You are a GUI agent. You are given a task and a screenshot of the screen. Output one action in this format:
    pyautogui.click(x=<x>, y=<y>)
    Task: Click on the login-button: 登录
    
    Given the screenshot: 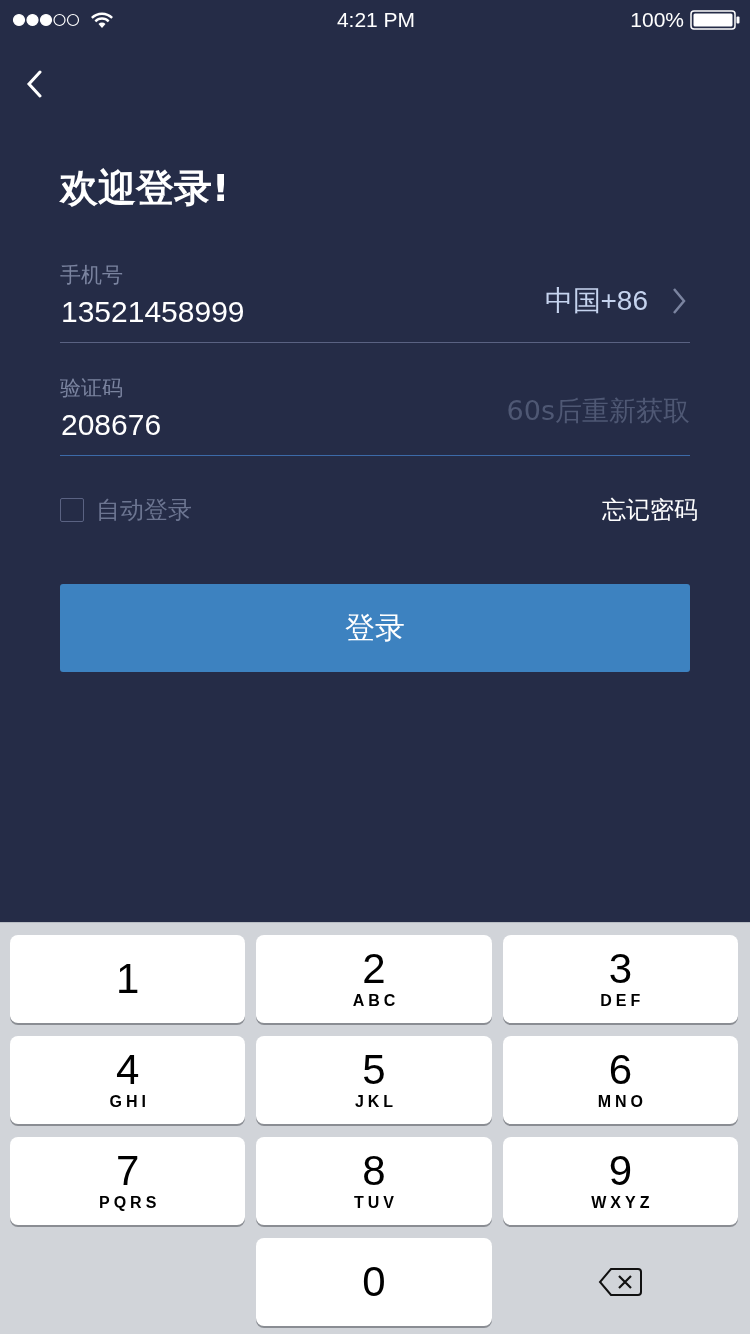 What is the action you would take?
    pyautogui.click(x=375, y=628)
    